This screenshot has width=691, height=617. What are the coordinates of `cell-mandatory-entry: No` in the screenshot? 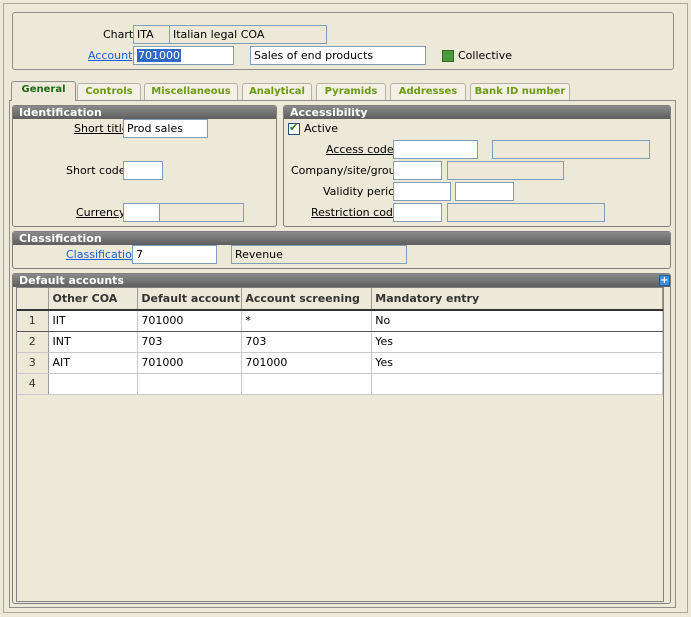 It's located at (517, 321).